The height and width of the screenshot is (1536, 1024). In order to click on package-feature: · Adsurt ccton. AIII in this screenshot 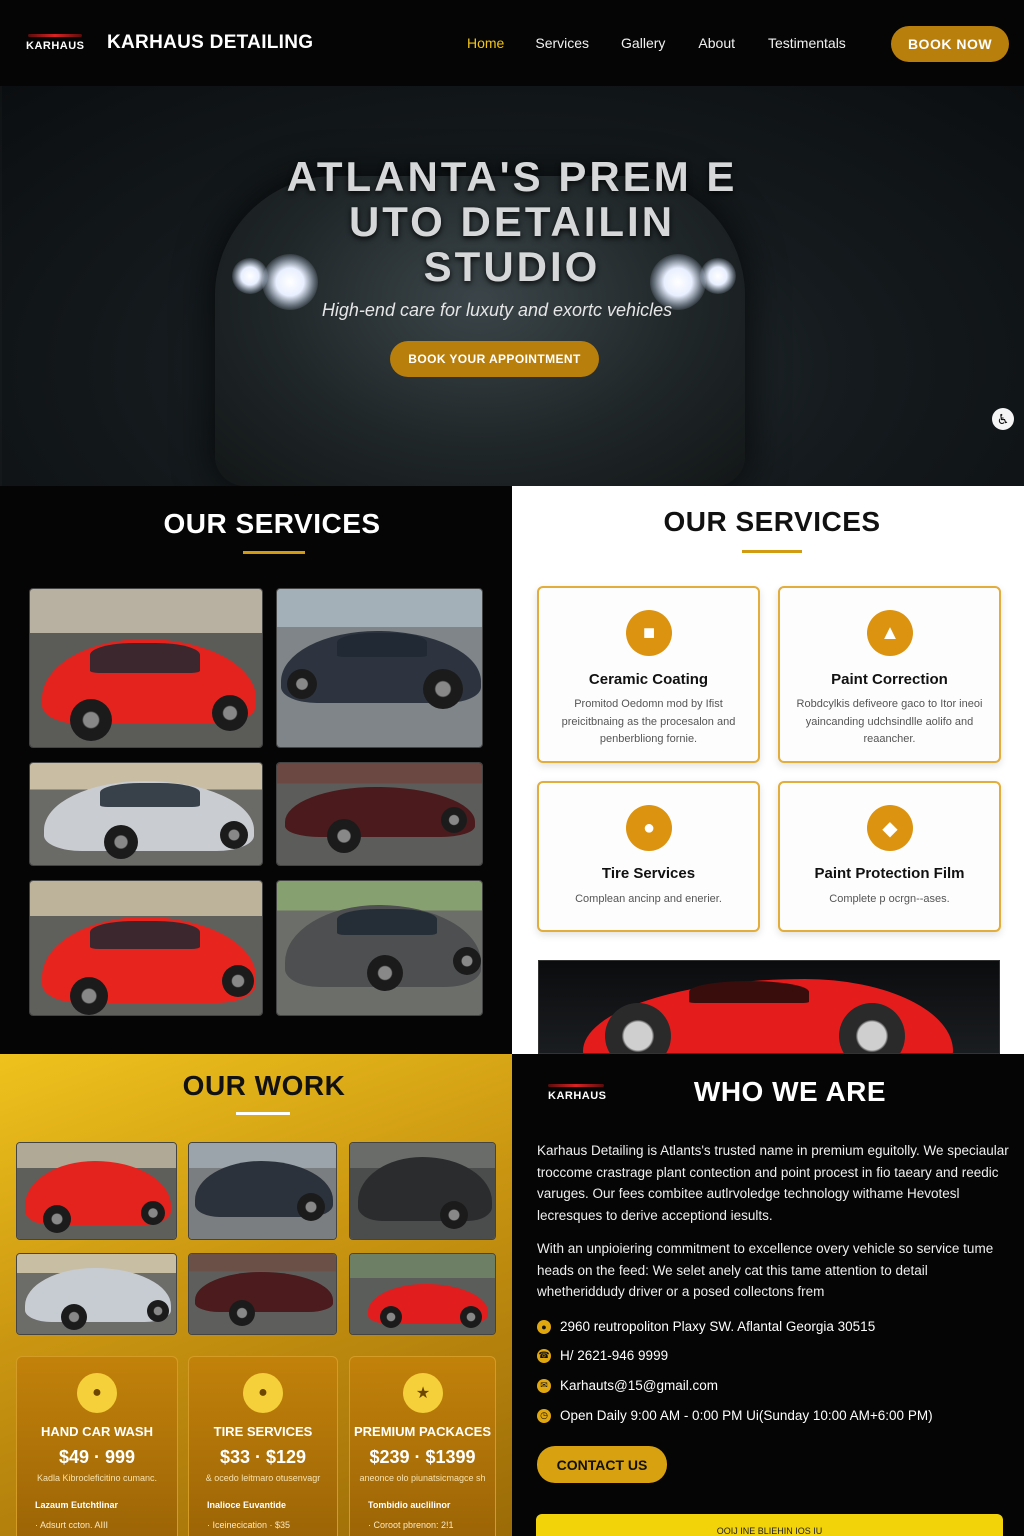, I will do `click(72, 1525)`.